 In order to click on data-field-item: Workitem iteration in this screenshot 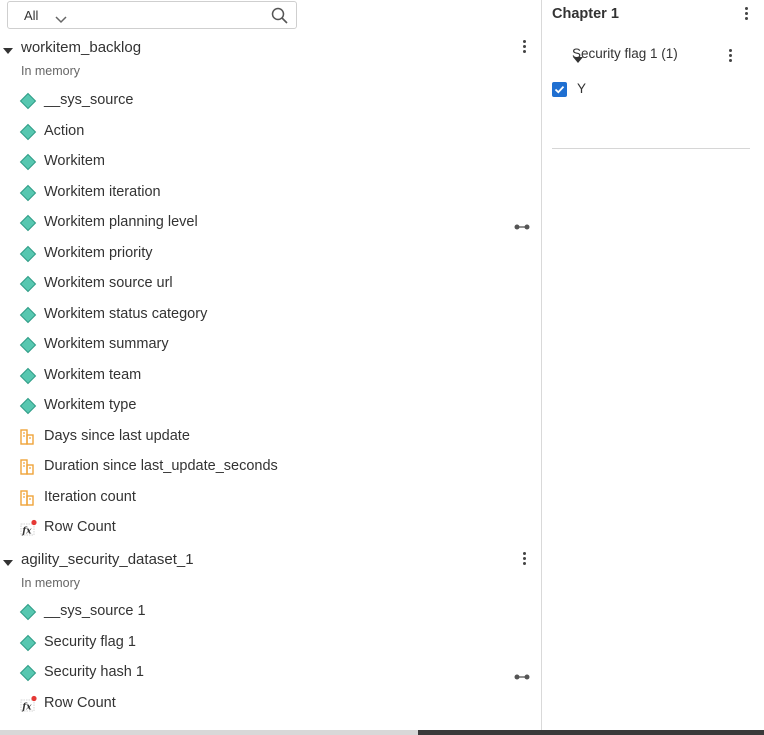, I will do `click(270, 193)`.